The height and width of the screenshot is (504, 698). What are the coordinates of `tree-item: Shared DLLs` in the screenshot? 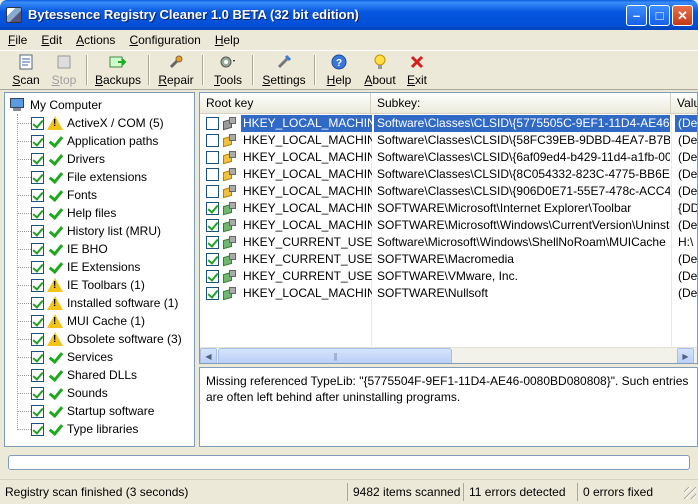 It's located at (77, 375).